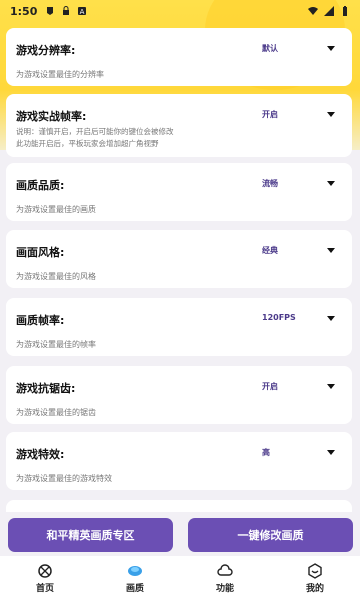 The width and height of the screenshot is (360, 600). What do you see at coordinates (179, 327) in the screenshot?
I see `setting-card-framerate: 画质帧率: 120FPS 为游戏设置最佳的帧率` at bounding box center [179, 327].